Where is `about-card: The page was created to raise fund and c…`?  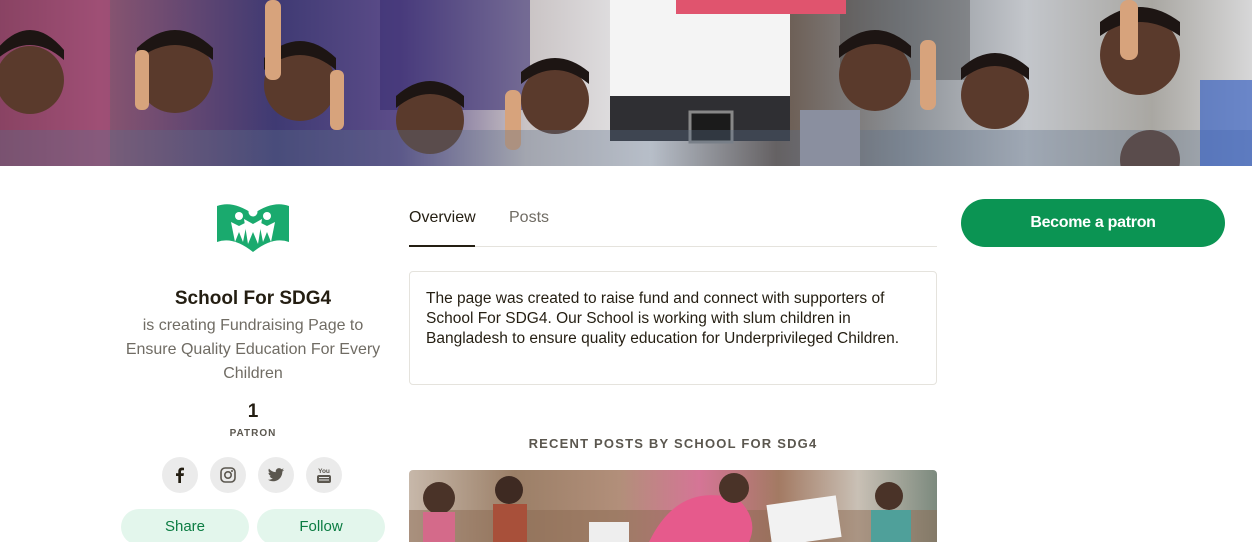
about-card: The page was created to raise fund and c… is located at coordinates (673, 328).